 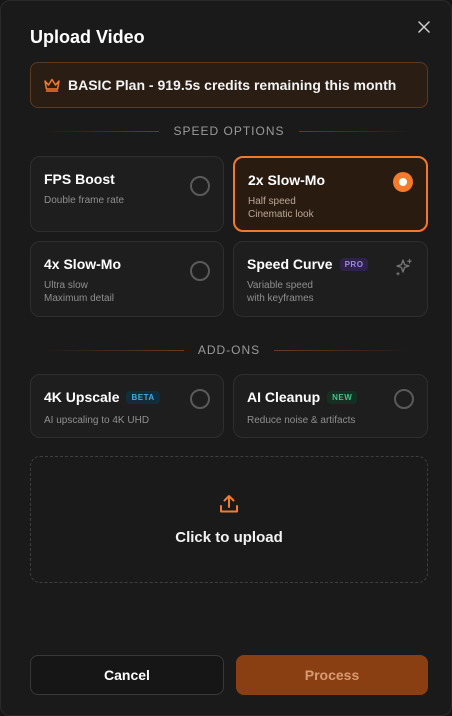 I want to click on close-button, so click(x=424, y=27).